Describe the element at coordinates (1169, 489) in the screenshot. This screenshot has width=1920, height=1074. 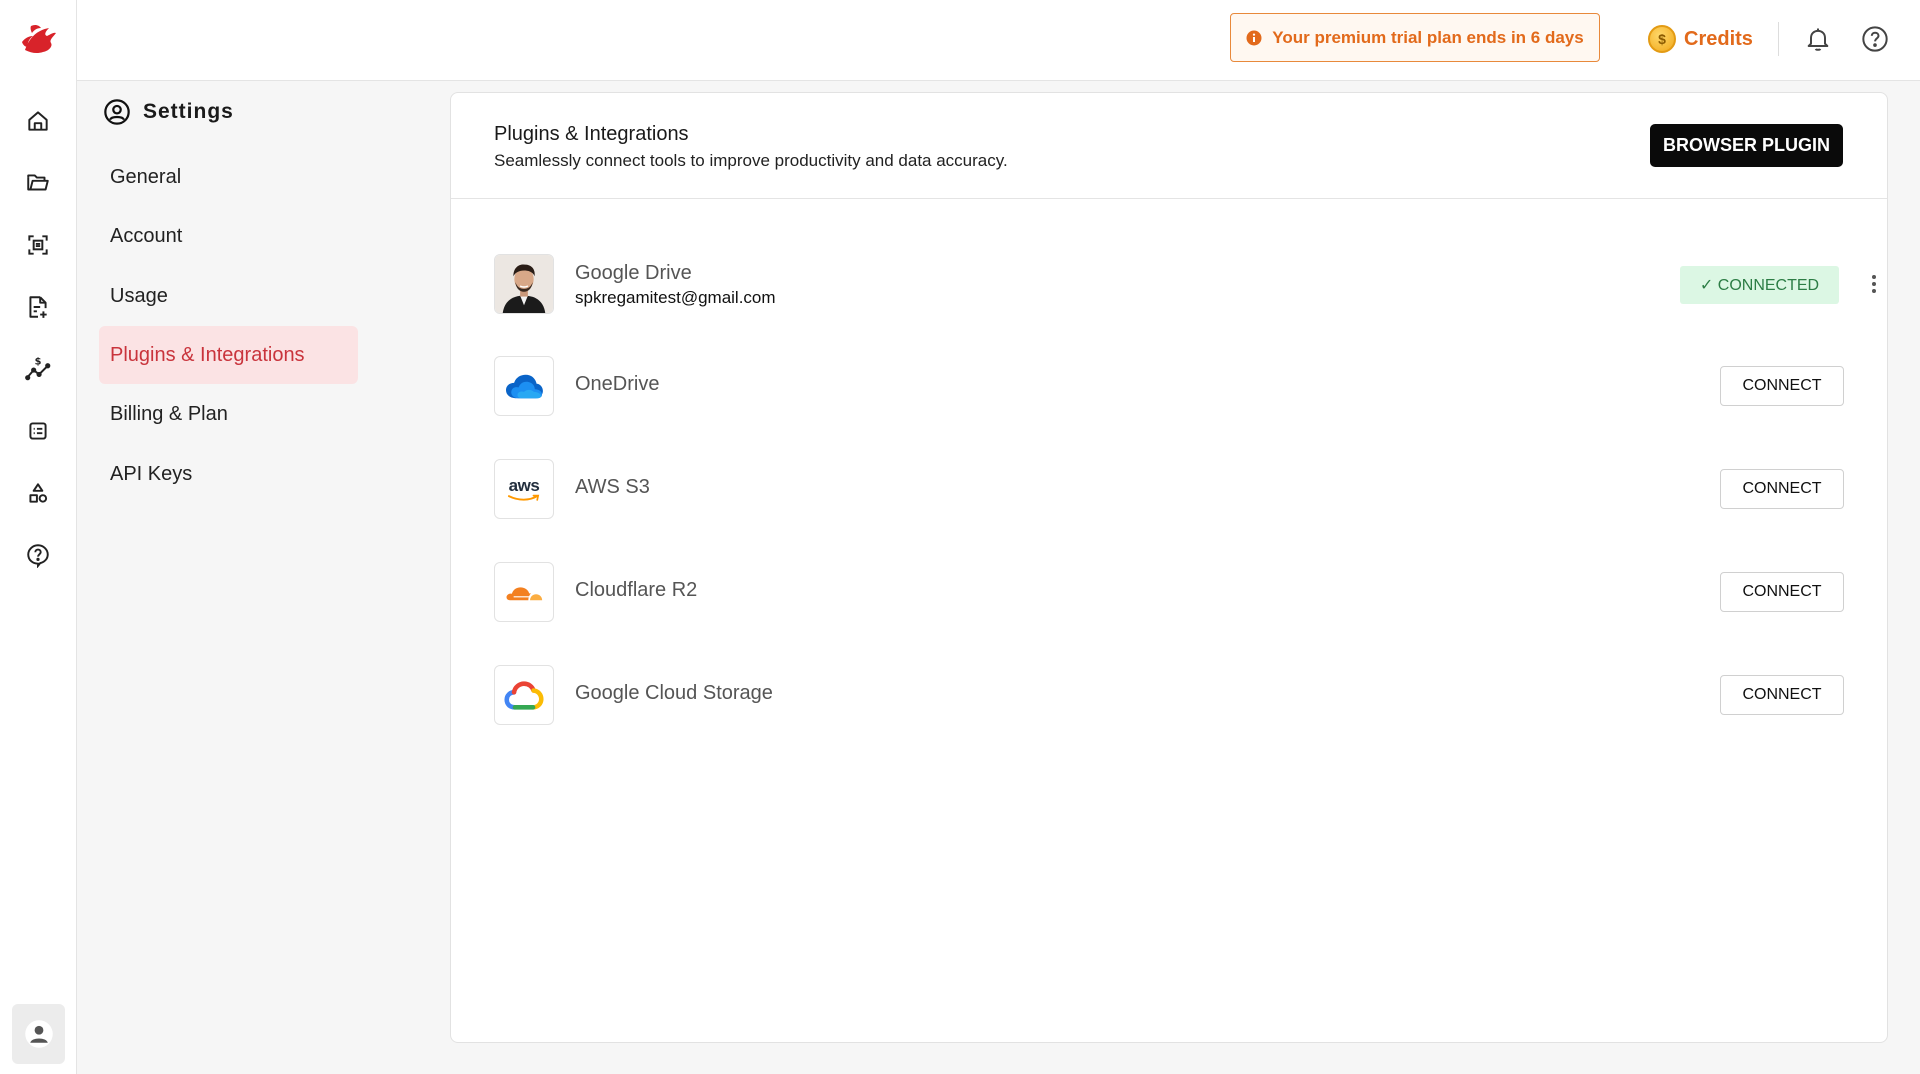
I see `integration-row-aws-s3: aws AWS S3 CONNECT` at that location.